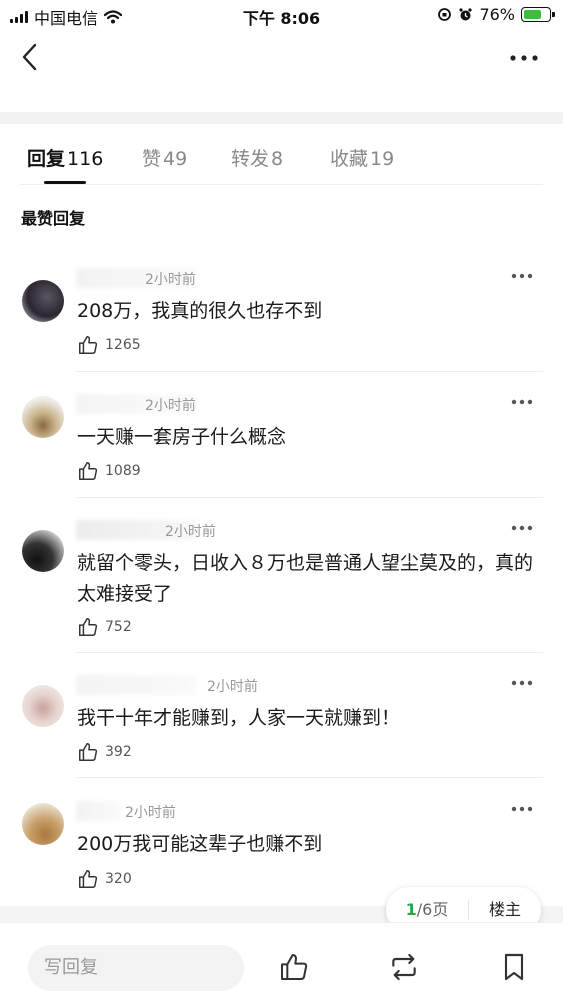  I want to click on like-button: 392, so click(104, 752).